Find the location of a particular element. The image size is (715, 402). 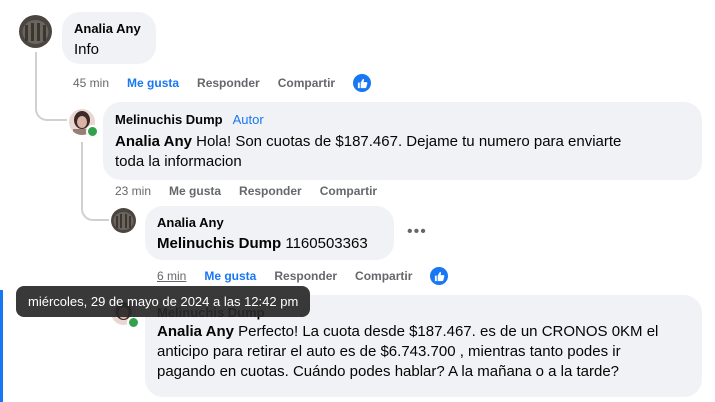

comment-timestamp: 45 min is located at coordinates (91, 83).